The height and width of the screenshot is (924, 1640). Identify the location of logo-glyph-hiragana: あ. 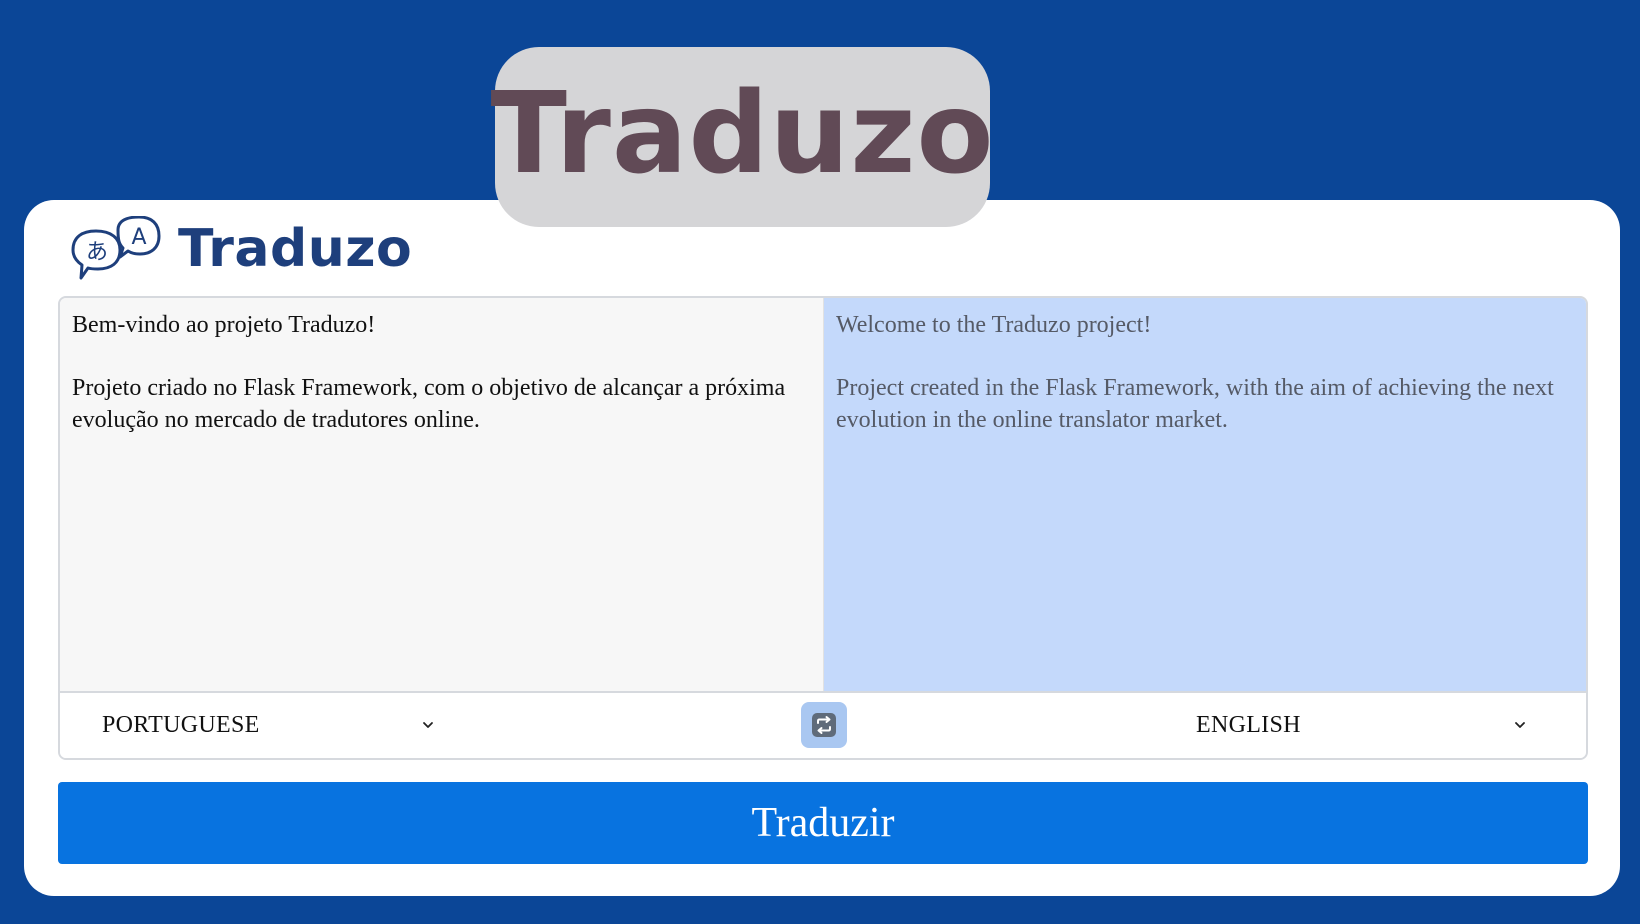
(97, 252).